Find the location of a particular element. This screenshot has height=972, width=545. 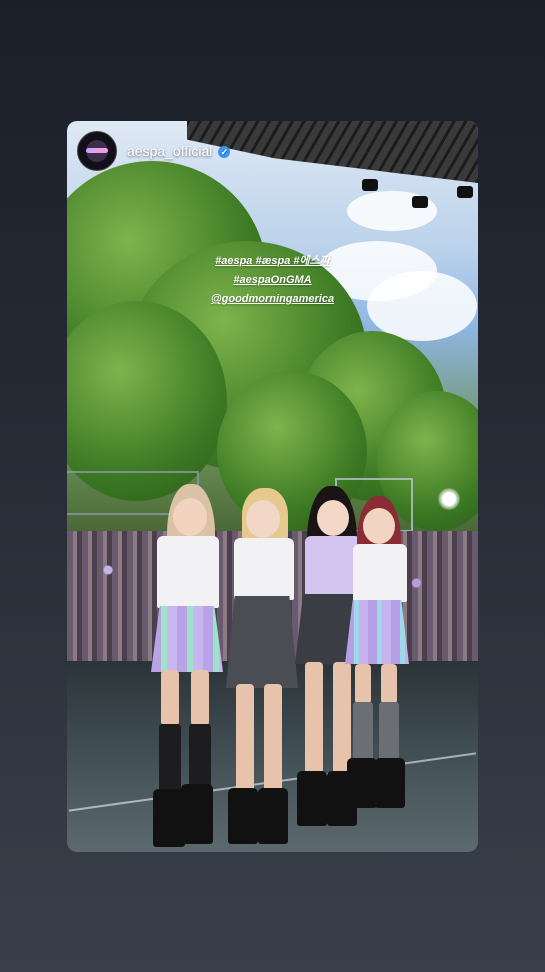

caption-line: #aespaOnGMA is located at coordinates (272, 280).